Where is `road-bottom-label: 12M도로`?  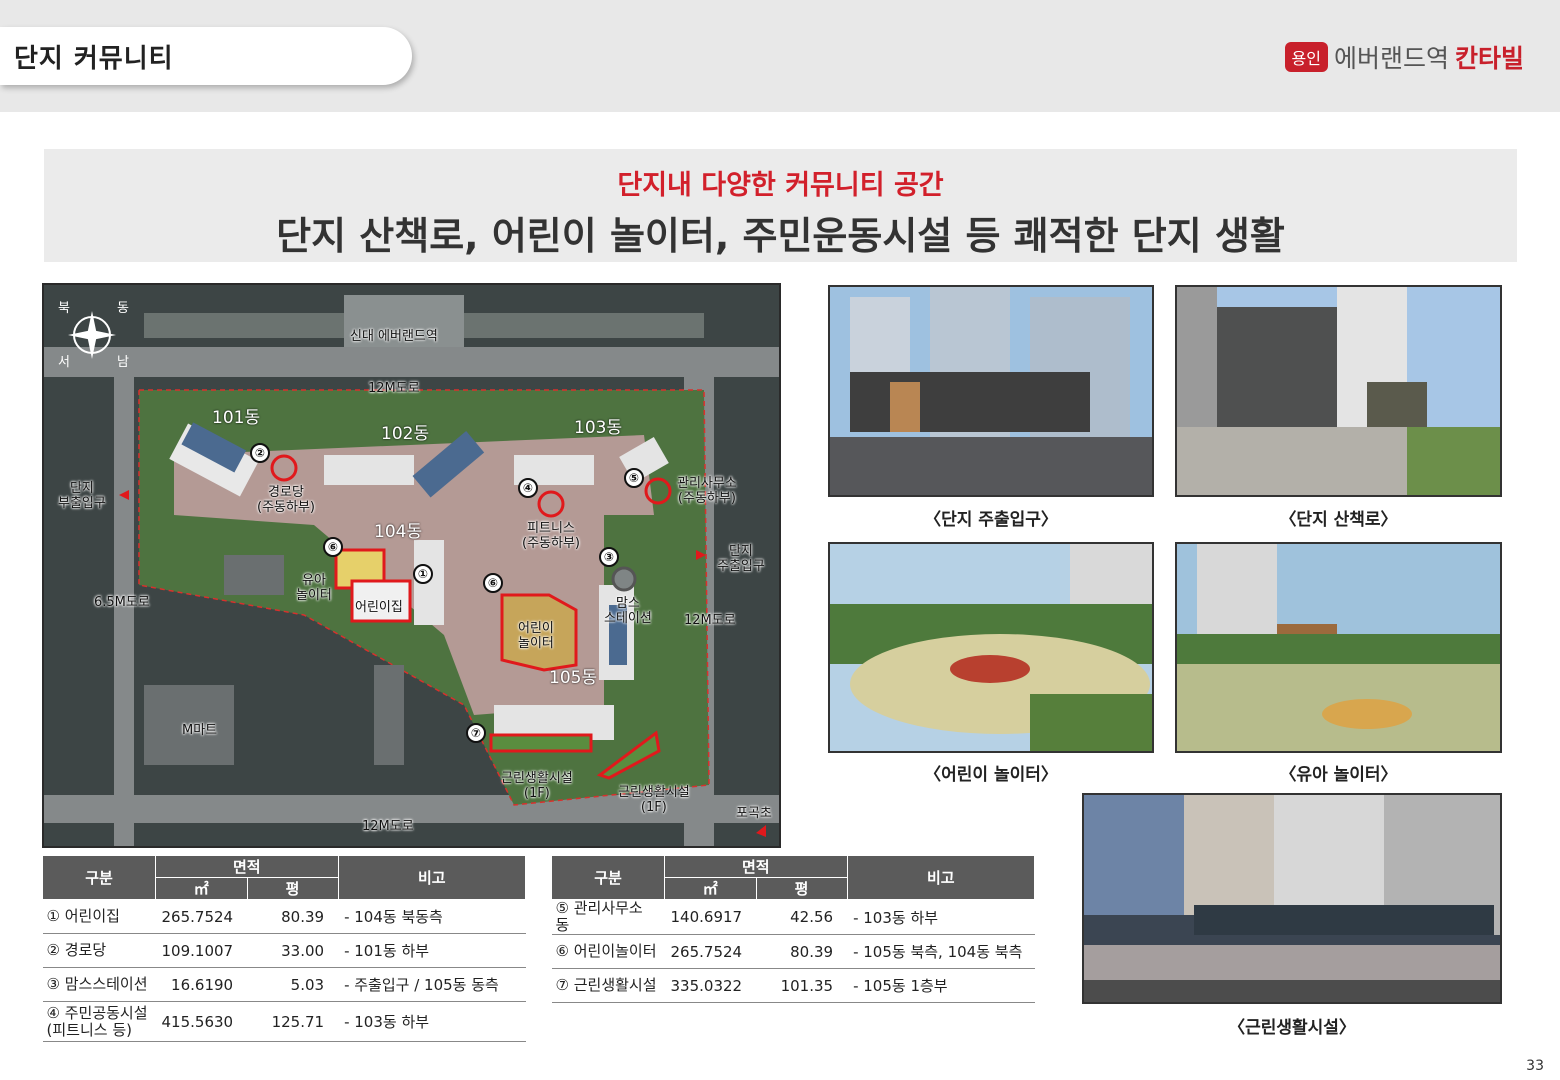 road-bottom-label: 12M도로 is located at coordinates (388, 826).